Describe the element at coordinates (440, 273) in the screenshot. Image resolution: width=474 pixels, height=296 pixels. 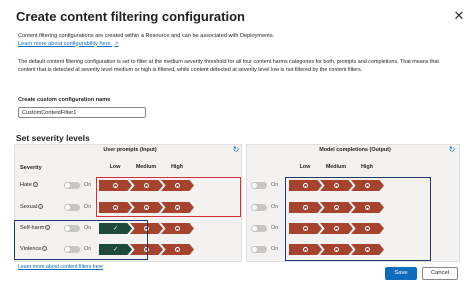
I see `cancel-button: Cancel` at that location.